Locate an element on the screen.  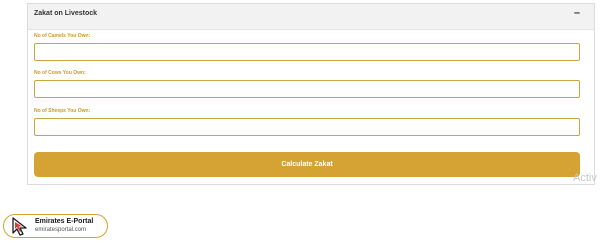
cows-label: No of Cows You Own: is located at coordinates (60, 73).